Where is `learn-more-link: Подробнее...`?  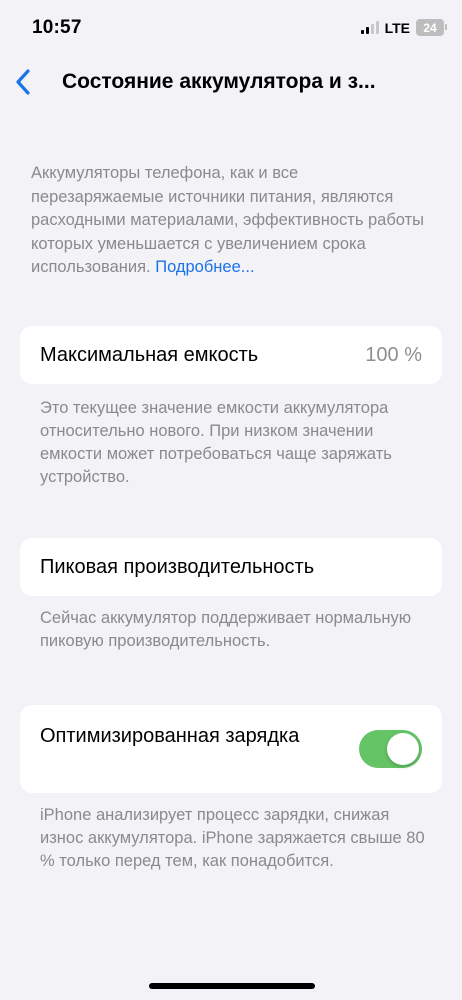 learn-more-link: Подробнее... is located at coordinates (204, 267).